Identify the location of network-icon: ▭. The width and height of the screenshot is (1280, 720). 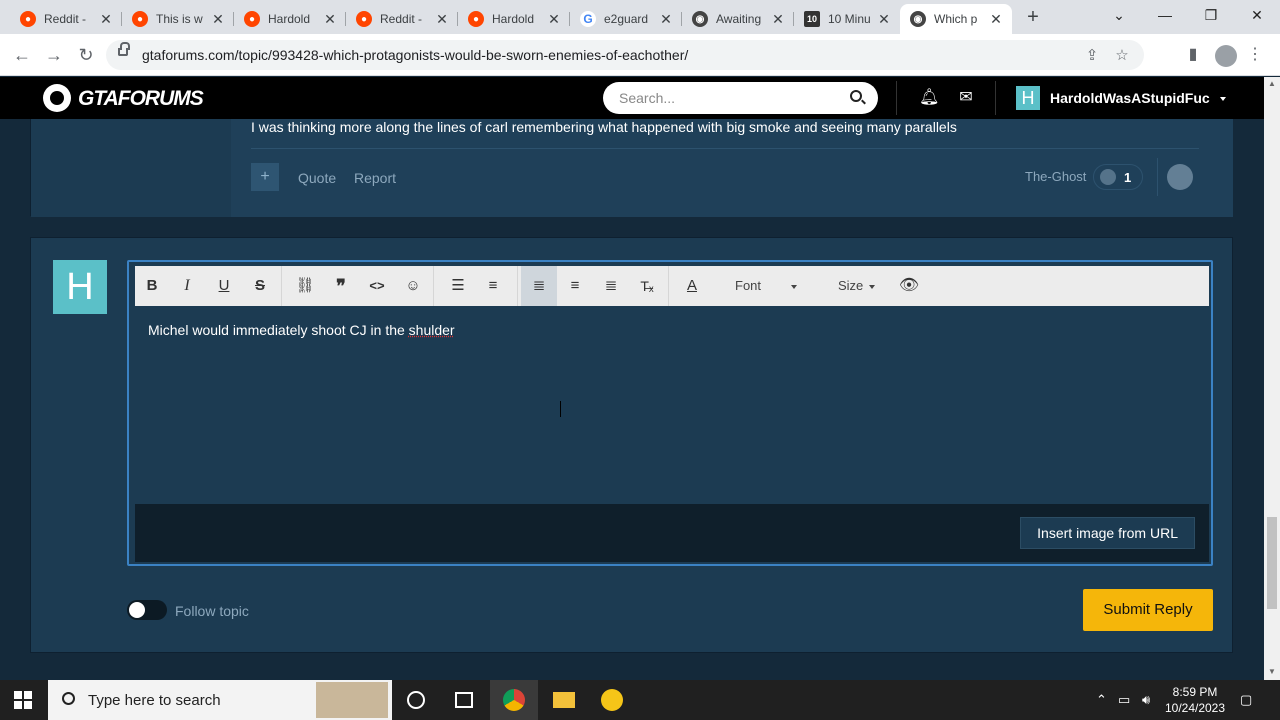
(1124, 700).